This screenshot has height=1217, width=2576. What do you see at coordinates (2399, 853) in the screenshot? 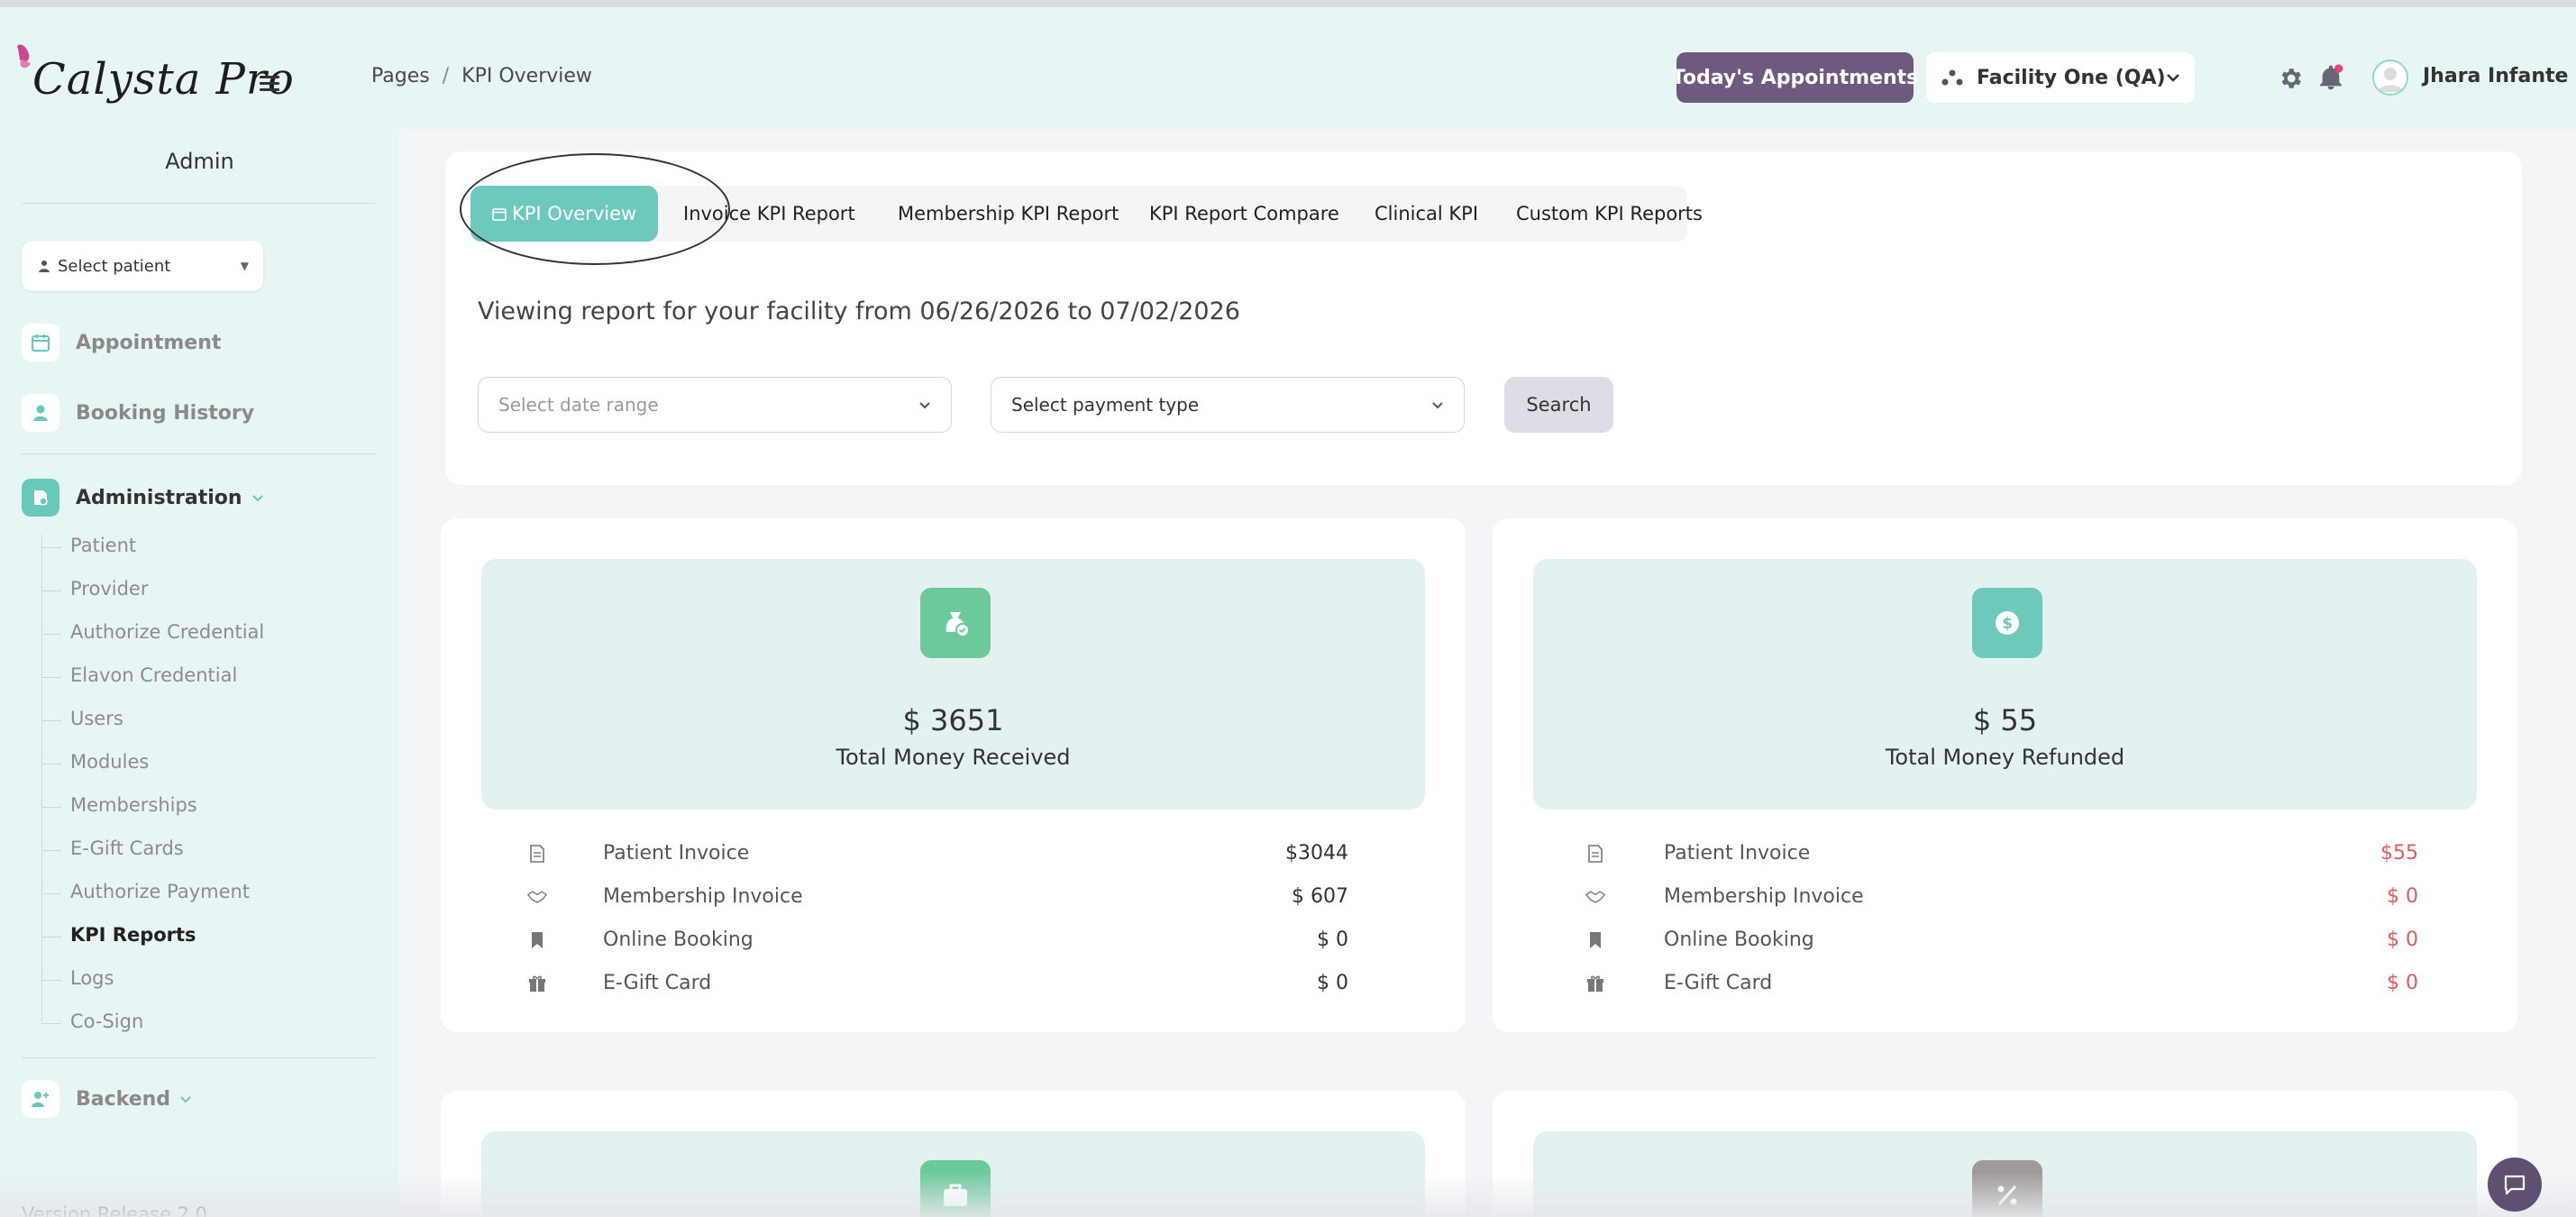
I see `row-value: $55` at bounding box center [2399, 853].